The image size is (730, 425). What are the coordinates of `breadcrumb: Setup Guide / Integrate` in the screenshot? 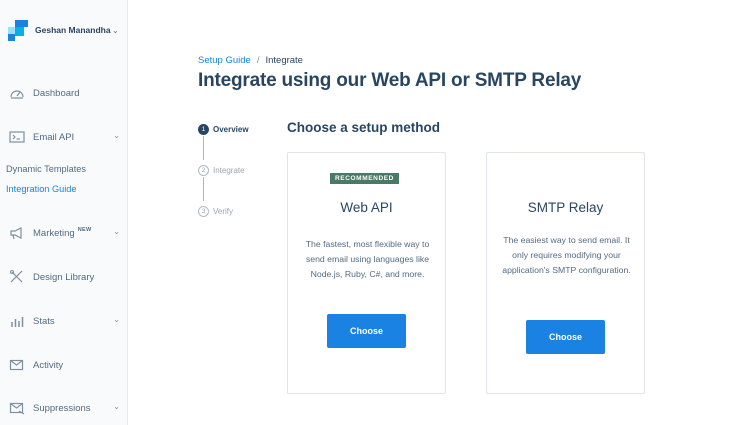 It's located at (250, 60).